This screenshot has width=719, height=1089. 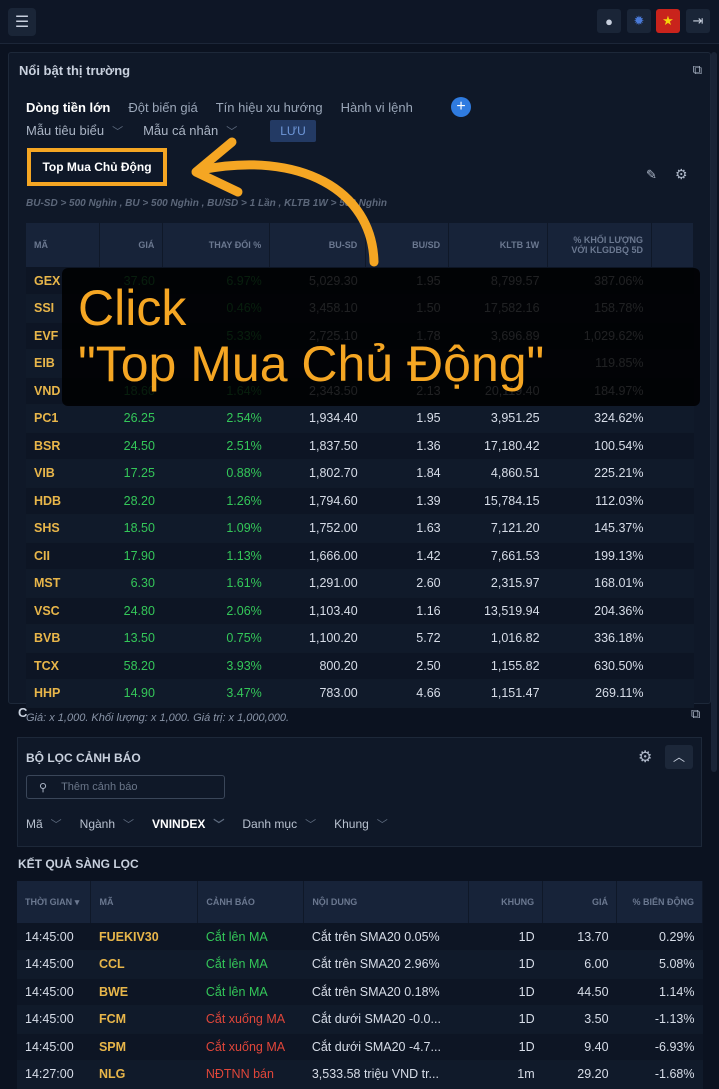 What do you see at coordinates (498, 638) in the screenshot?
I see `cell-avg-vol: 1,016.82` at bounding box center [498, 638].